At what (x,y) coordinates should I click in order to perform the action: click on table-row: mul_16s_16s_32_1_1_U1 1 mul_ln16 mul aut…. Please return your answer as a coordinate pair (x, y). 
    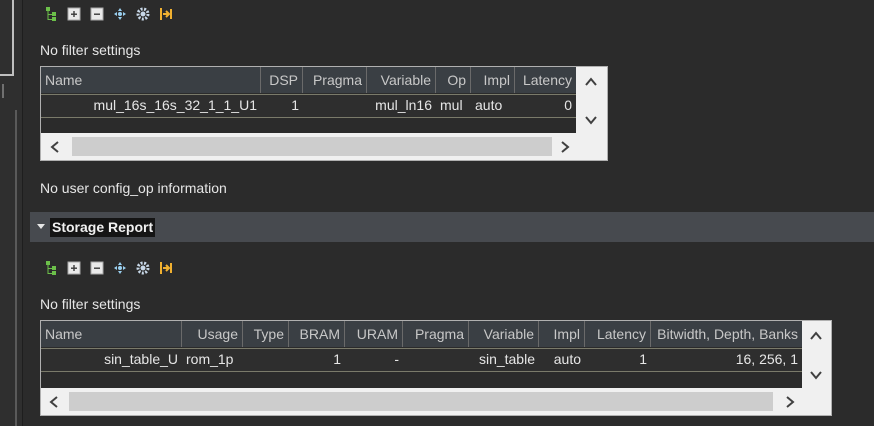
    Looking at the image, I should click on (308, 106).